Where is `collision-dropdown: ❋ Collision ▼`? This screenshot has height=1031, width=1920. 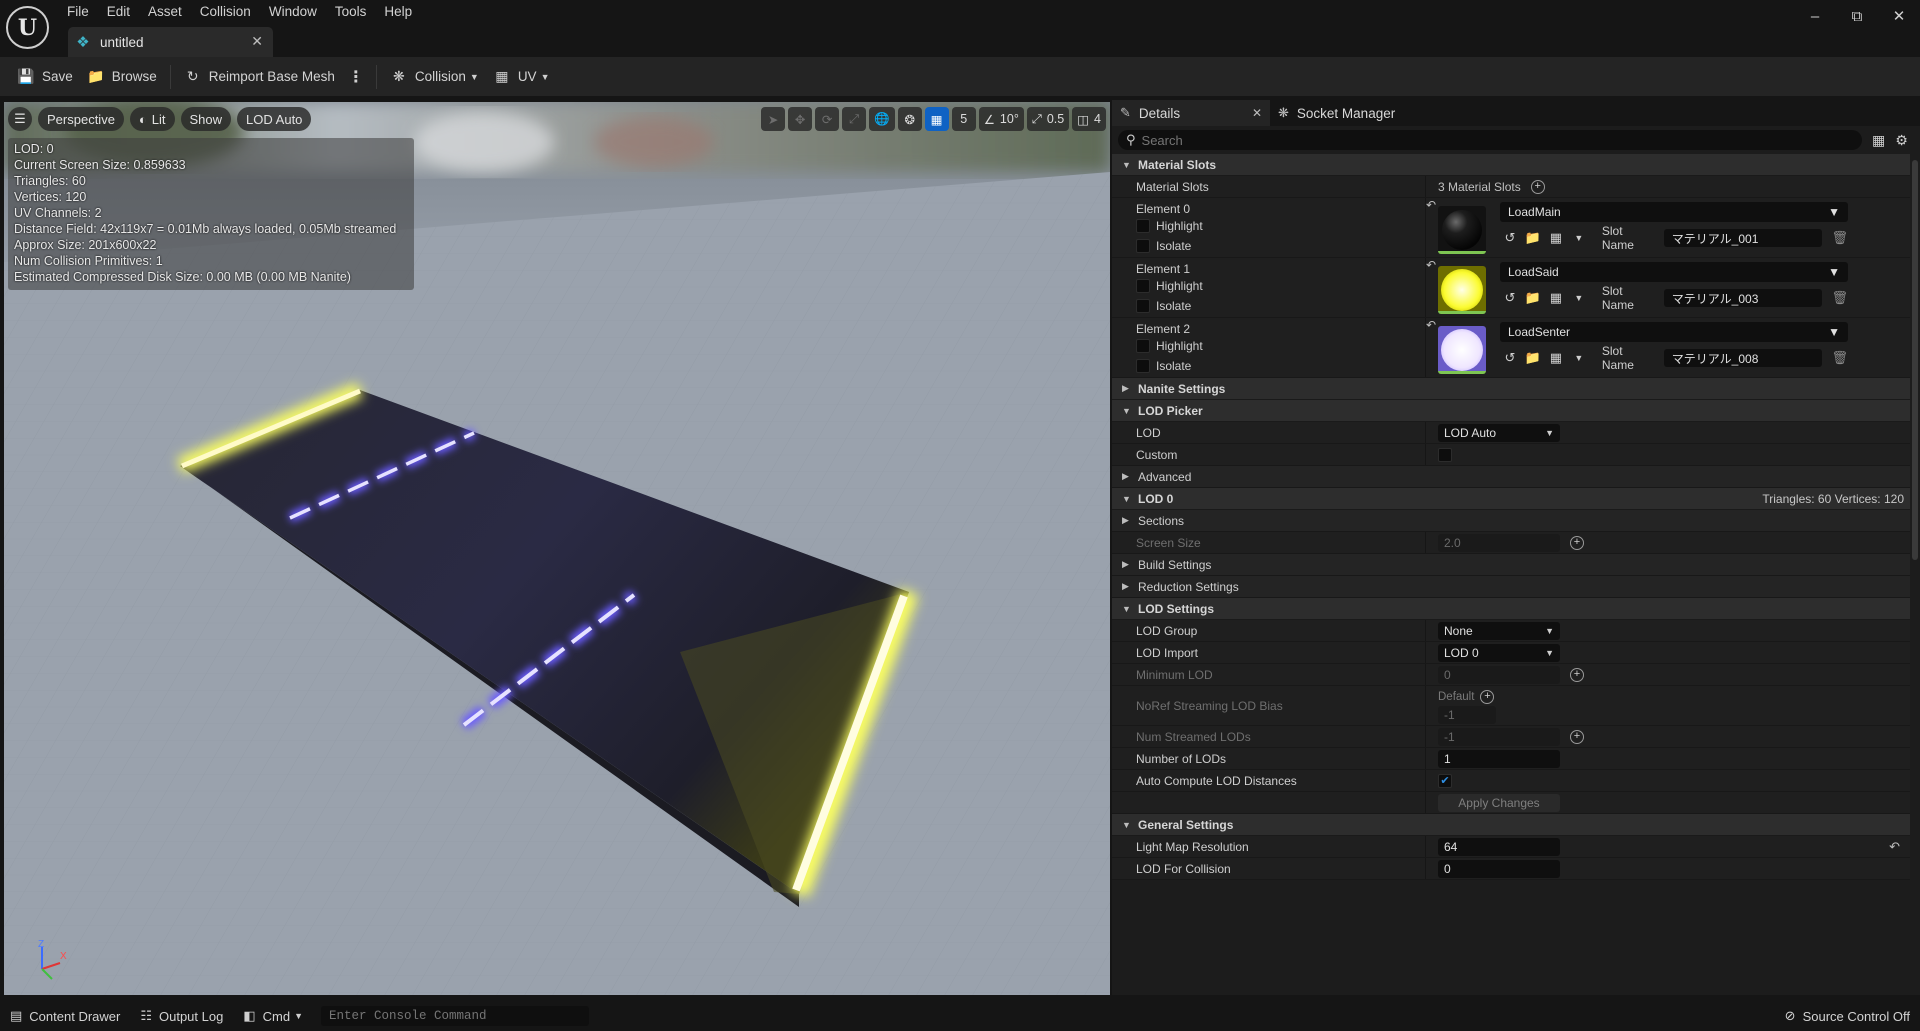 collision-dropdown: ❋ Collision ▼ is located at coordinates (434, 77).